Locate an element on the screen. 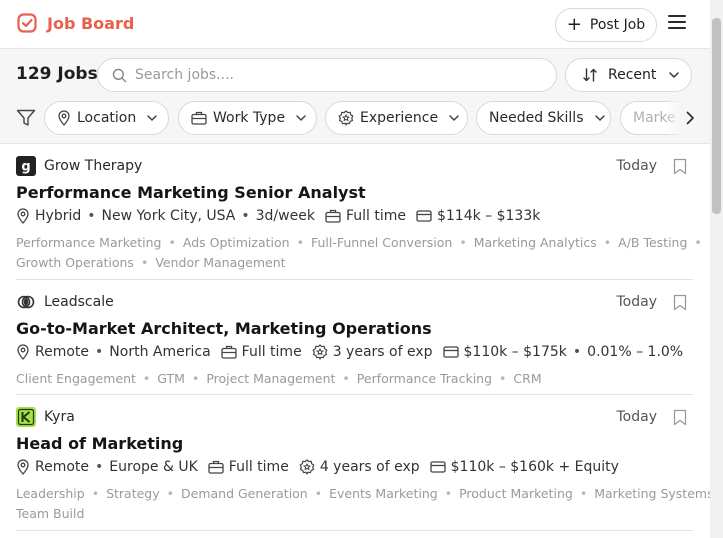 Image resolution: width=723 pixels, height=538 pixels. skill-tag: Project Management is located at coordinates (270, 378).